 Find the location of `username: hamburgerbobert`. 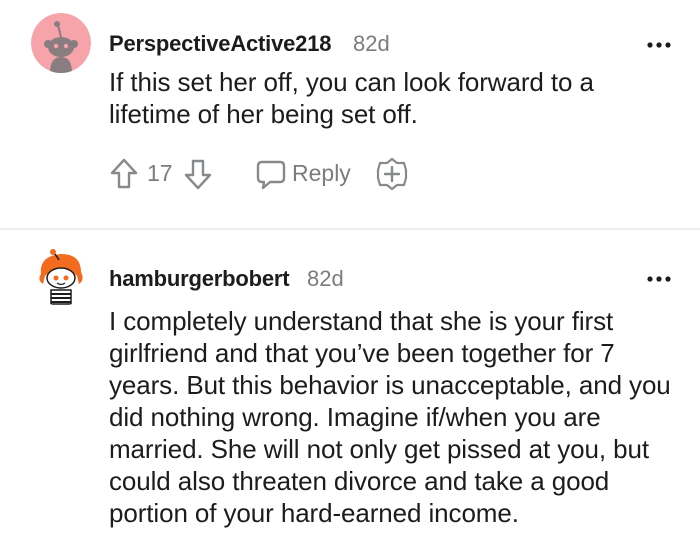

username: hamburgerbobert is located at coordinates (199, 279).